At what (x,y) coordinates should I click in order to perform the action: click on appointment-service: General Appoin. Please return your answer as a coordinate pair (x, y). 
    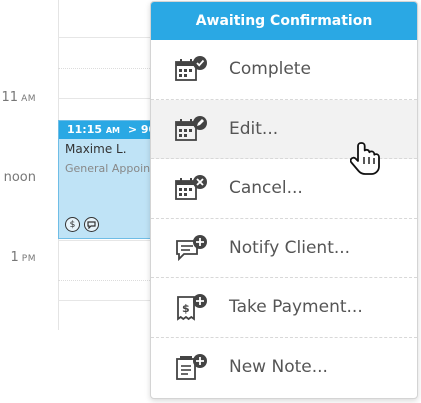
    Looking at the image, I should click on (108, 168).